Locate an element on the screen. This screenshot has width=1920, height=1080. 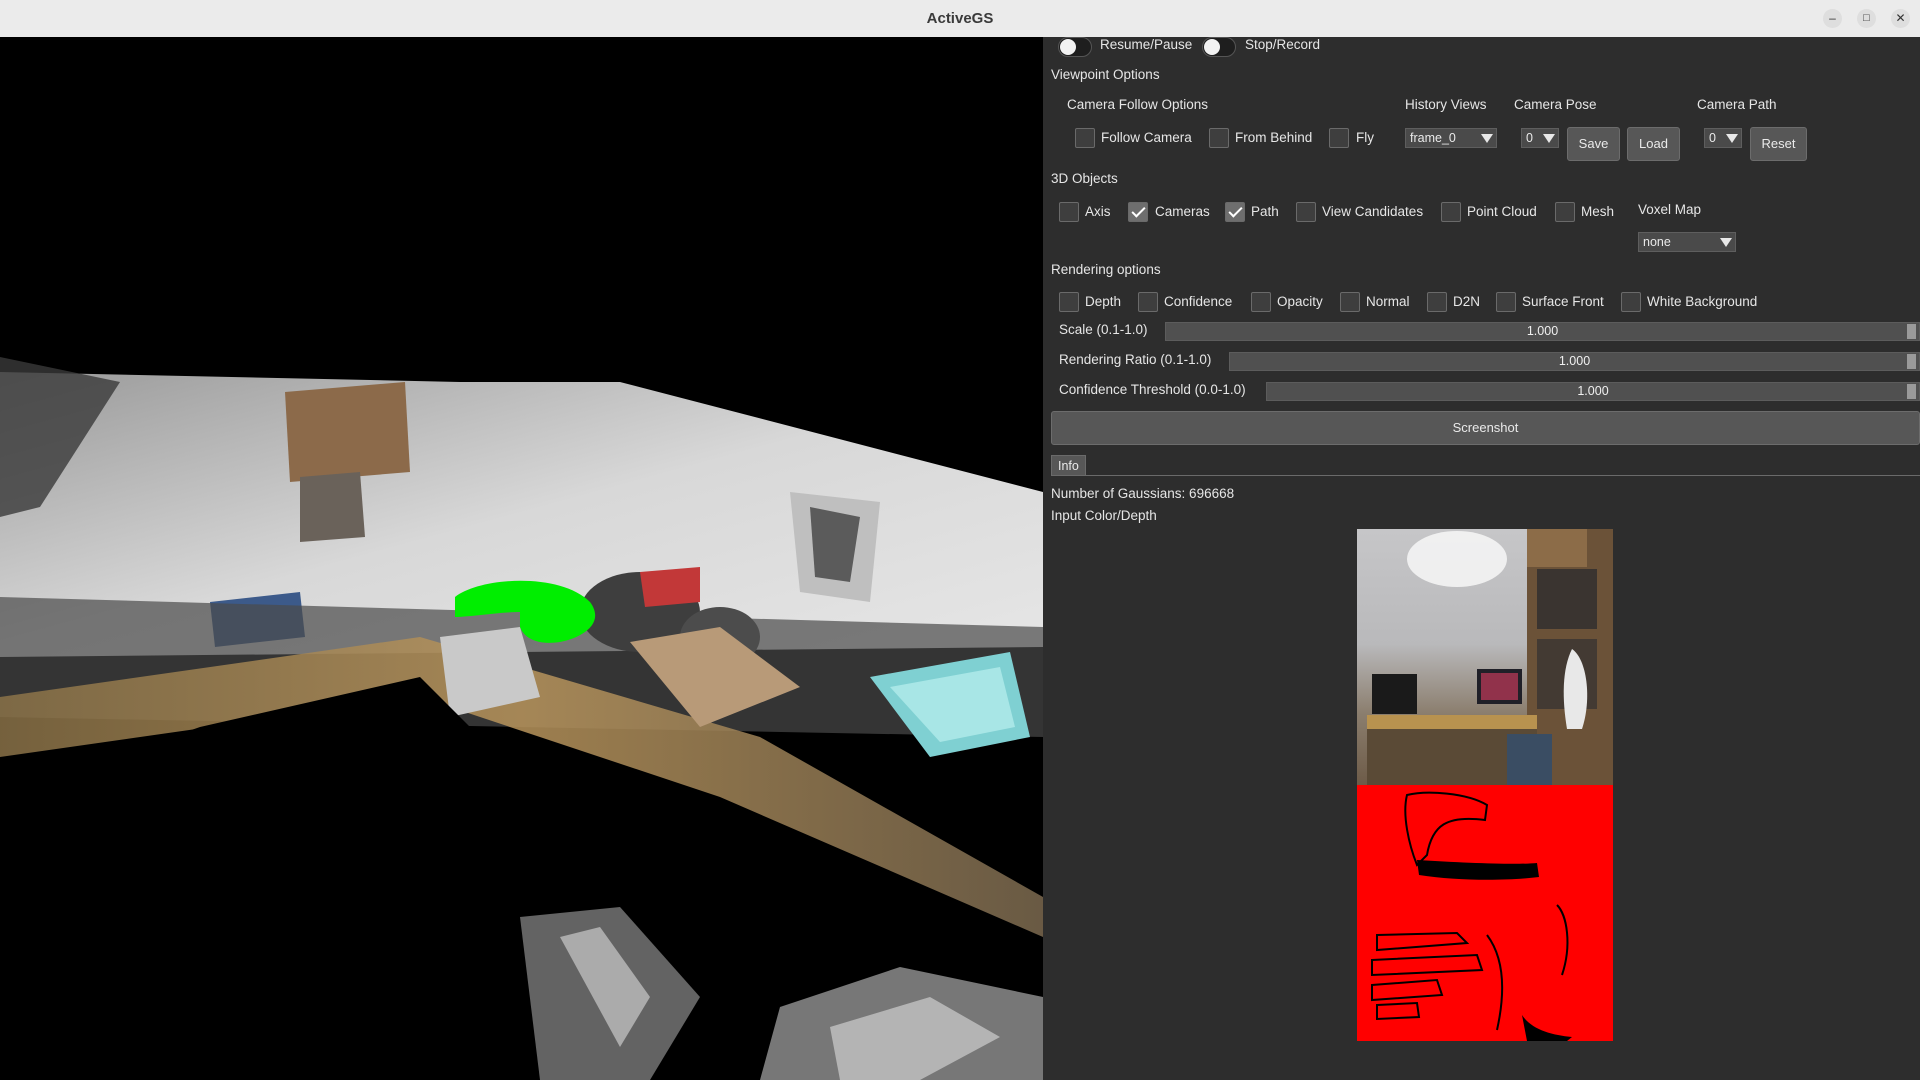
stop-record-label: Stop/Record is located at coordinates (1283, 44).